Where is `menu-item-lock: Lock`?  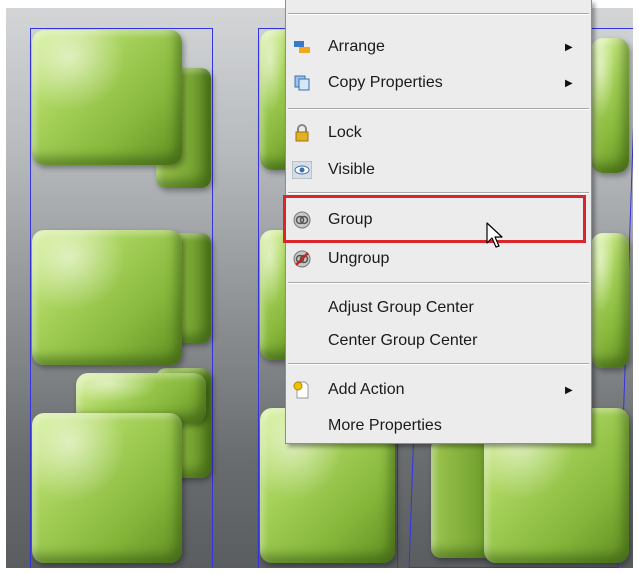
menu-item-lock: Lock is located at coordinates (438, 133).